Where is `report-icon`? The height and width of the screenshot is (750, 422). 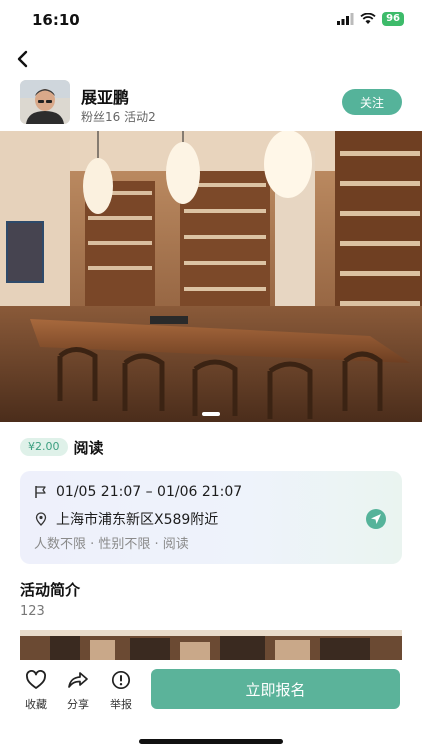 report-icon is located at coordinates (121, 680).